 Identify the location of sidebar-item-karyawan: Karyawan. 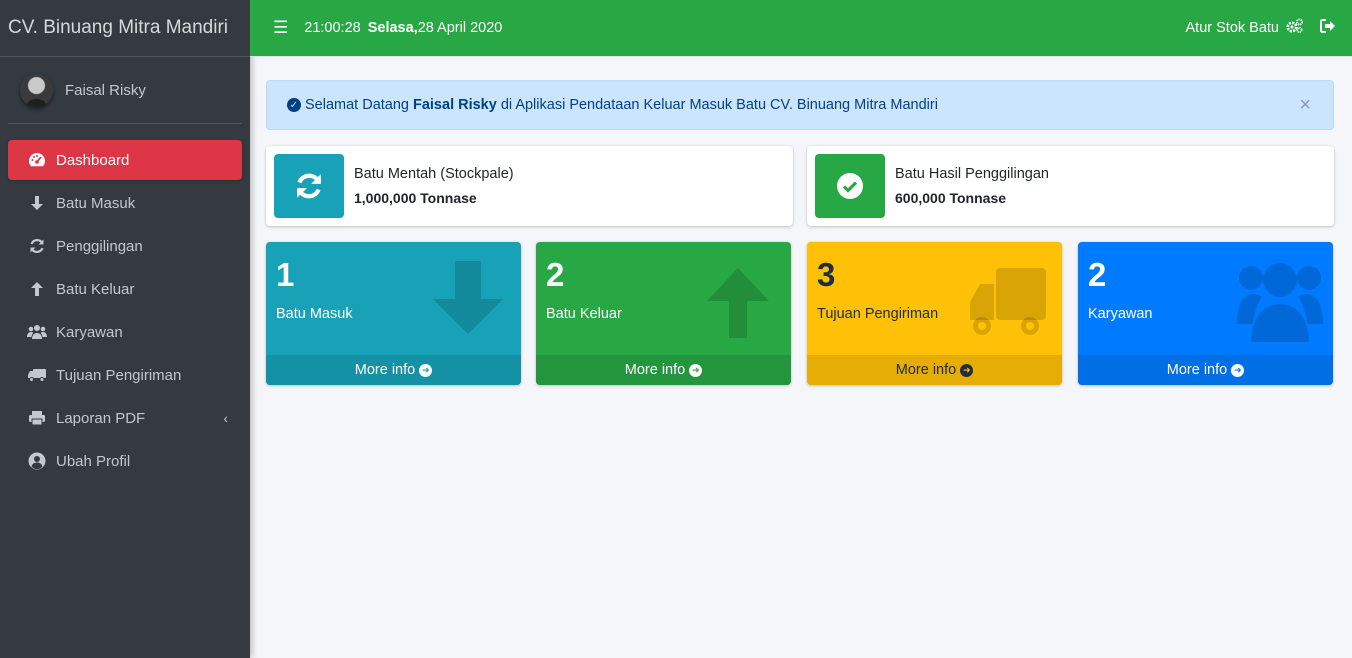
(125, 332).